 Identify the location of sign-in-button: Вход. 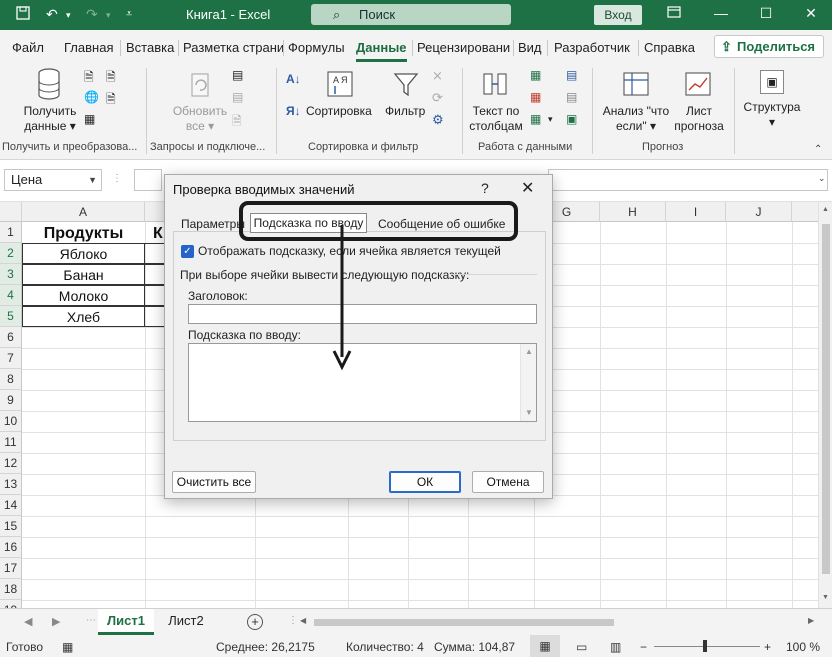
(618, 15).